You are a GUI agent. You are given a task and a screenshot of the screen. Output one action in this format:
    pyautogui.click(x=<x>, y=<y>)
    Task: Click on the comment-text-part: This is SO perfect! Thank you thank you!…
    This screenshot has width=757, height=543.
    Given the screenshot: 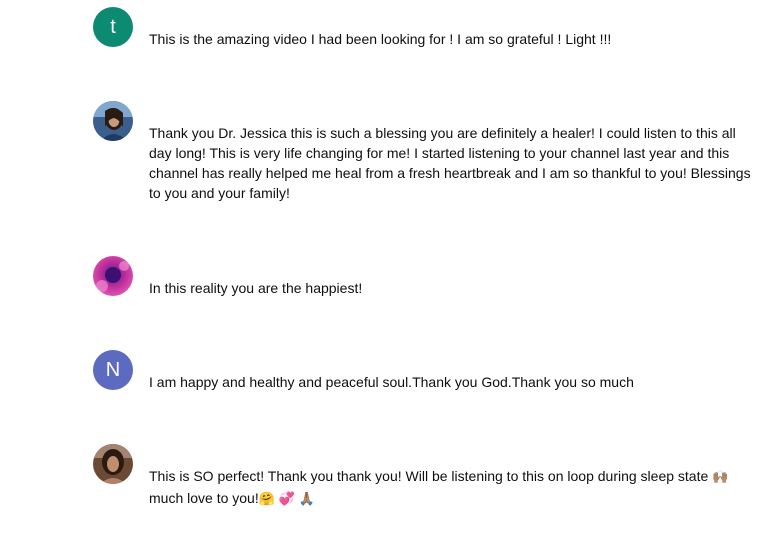 What is the action you would take?
    pyautogui.click(x=429, y=476)
    